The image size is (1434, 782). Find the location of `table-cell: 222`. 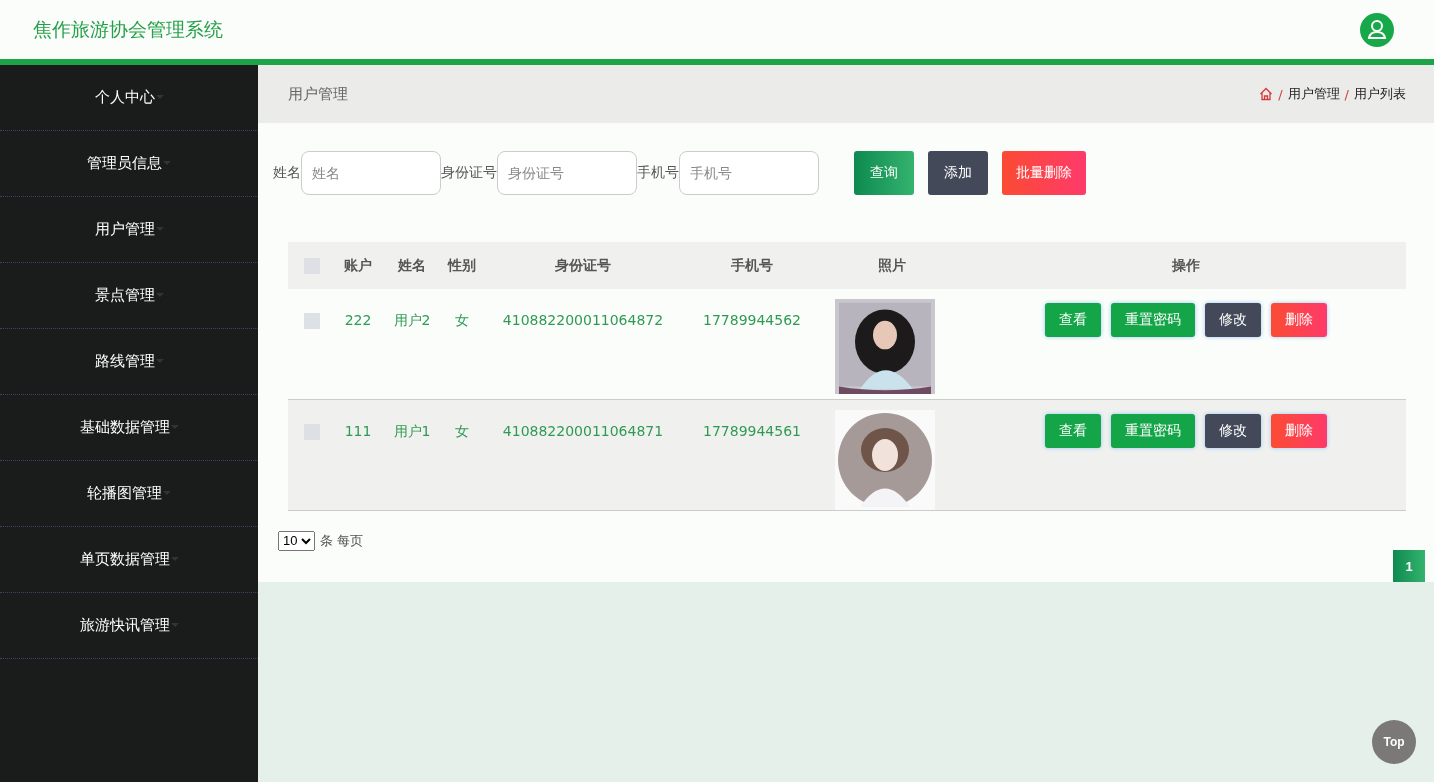

table-cell: 222 is located at coordinates (358, 320).